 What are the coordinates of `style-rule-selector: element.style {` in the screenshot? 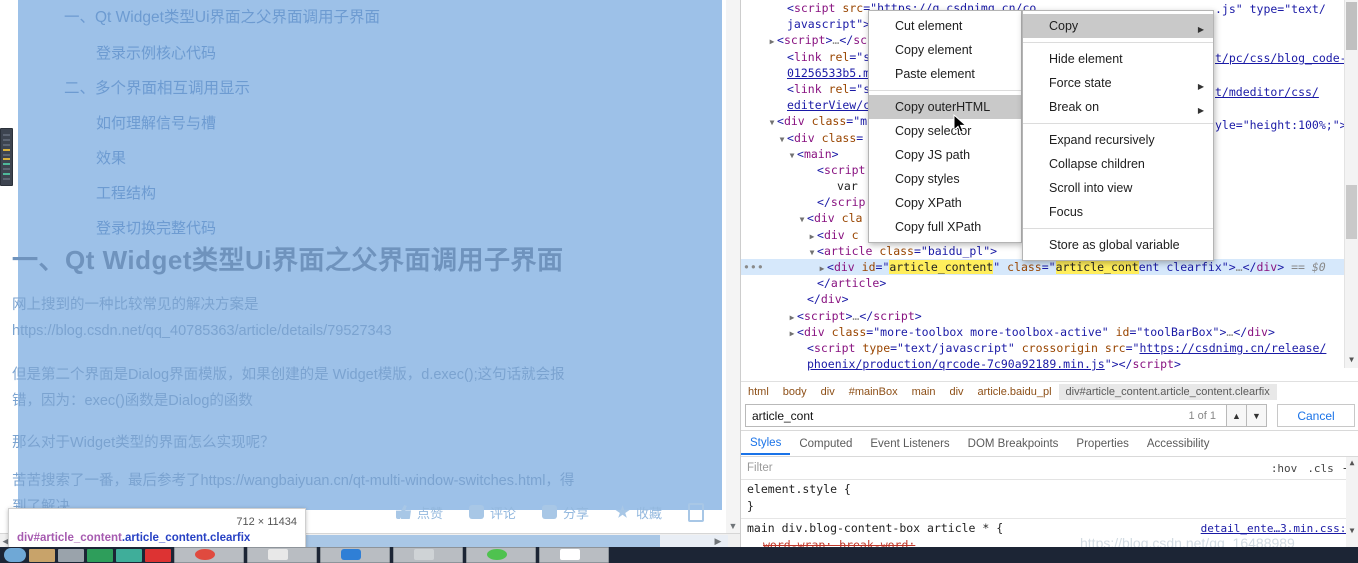 It's located at (799, 489).